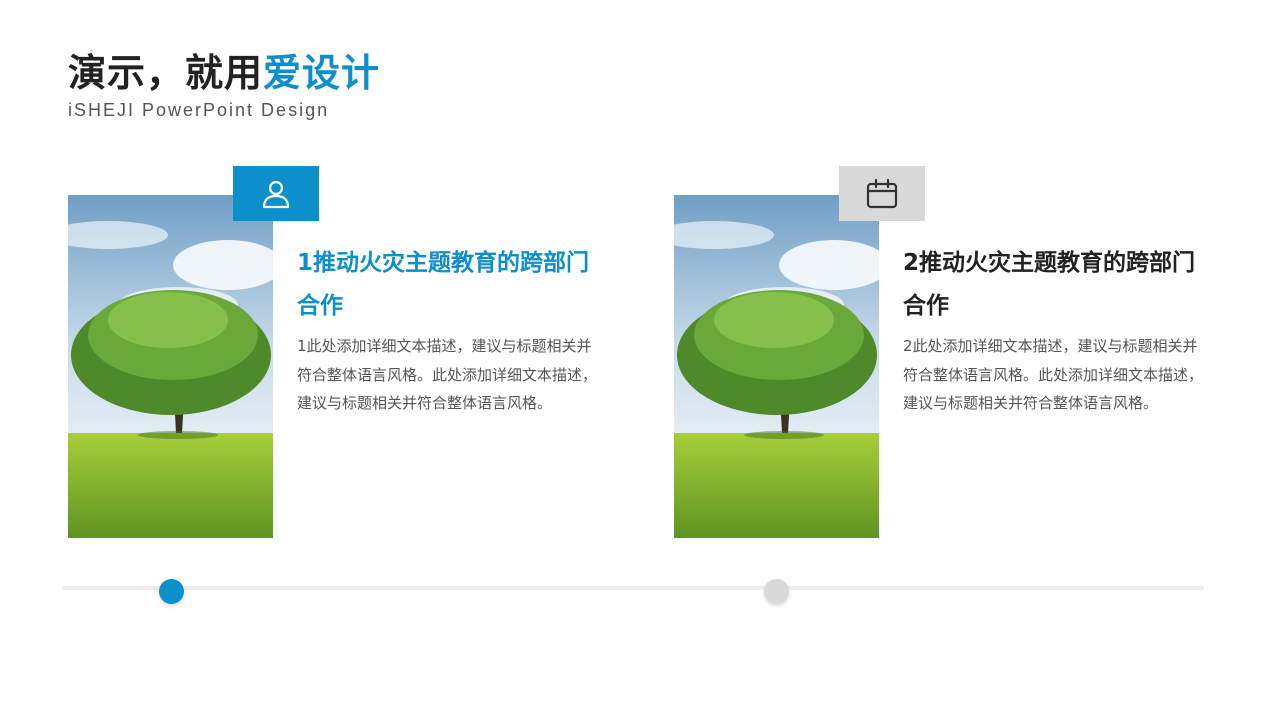 Image resolution: width=1280 pixels, height=720 pixels. I want to click on card-title: 2推动火灾主题教育的跨部门合作, so click(1049, 284).